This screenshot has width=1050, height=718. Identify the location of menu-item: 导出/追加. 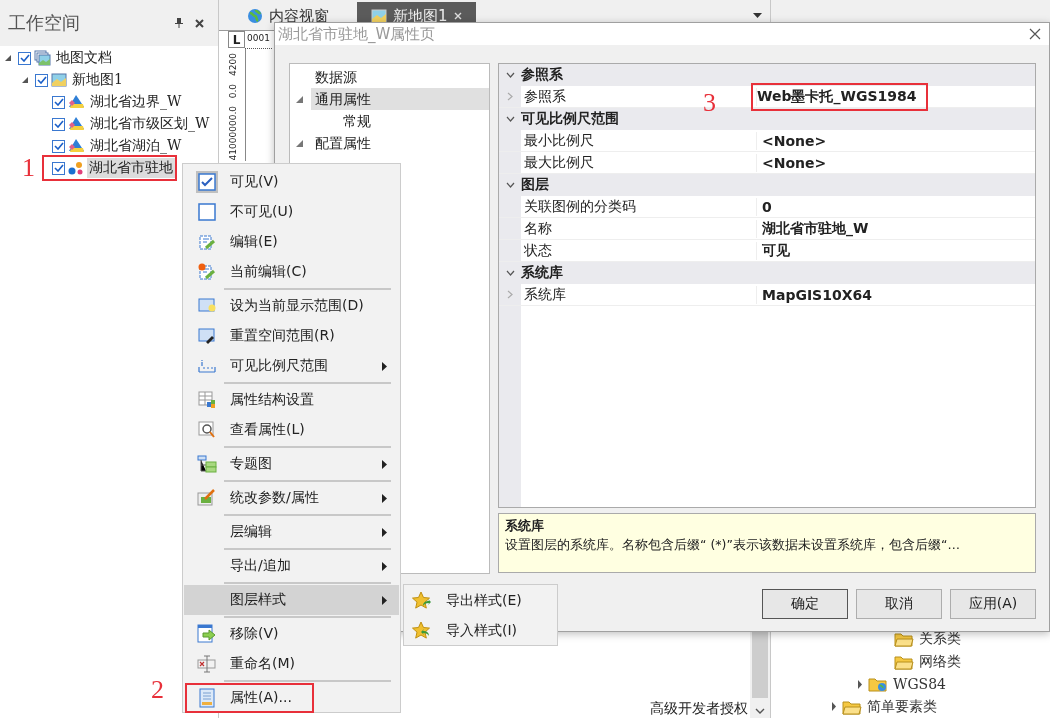
(291, 566).